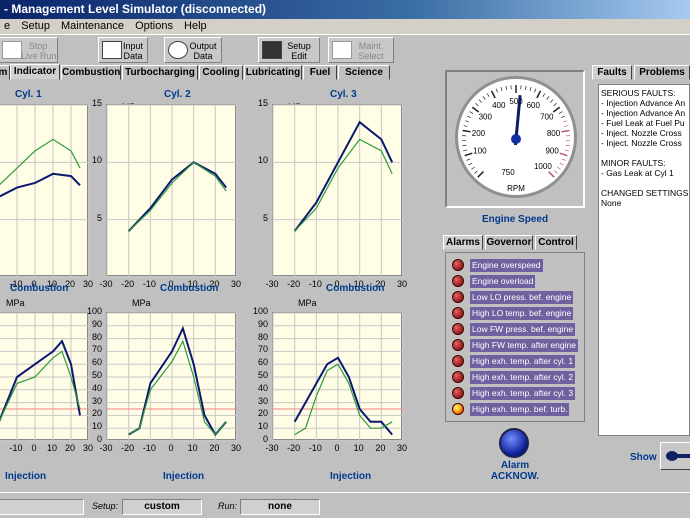 Image resolution: width=690 pixels, height=518 pixels. I want to click on gauge-tick-label: 700, so click(547, 117).